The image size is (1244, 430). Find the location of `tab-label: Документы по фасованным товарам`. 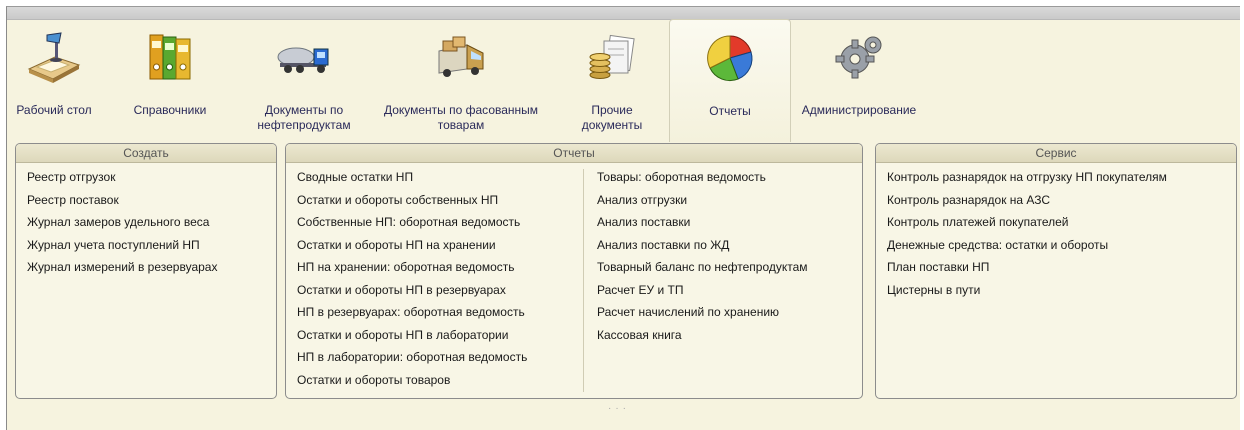

tab-label: Документы по фасованным товарам is located at coordinates (461, 117).